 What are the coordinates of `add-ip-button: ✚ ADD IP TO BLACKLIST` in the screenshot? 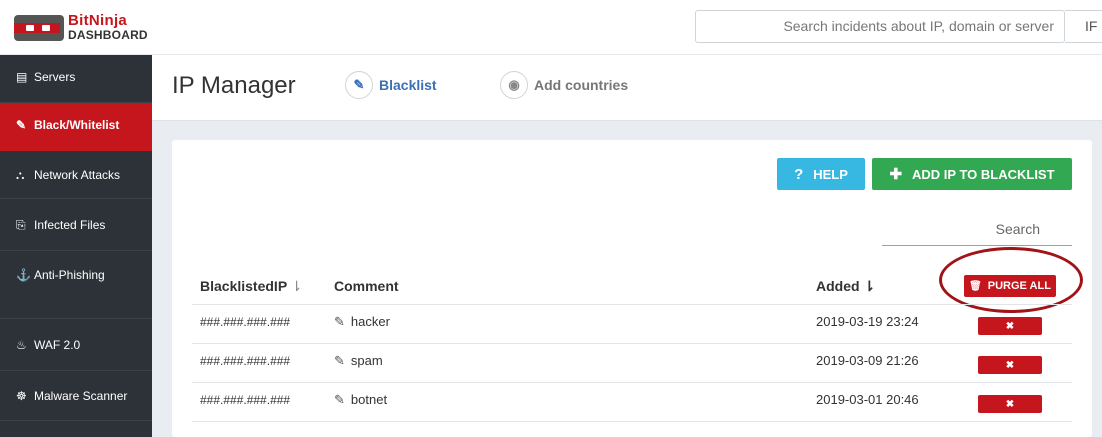 It's located at (972, 174).